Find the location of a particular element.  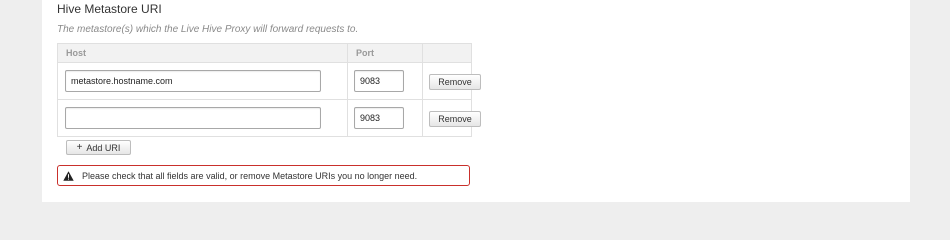

warning-icon is located at coordinates (68, 175).